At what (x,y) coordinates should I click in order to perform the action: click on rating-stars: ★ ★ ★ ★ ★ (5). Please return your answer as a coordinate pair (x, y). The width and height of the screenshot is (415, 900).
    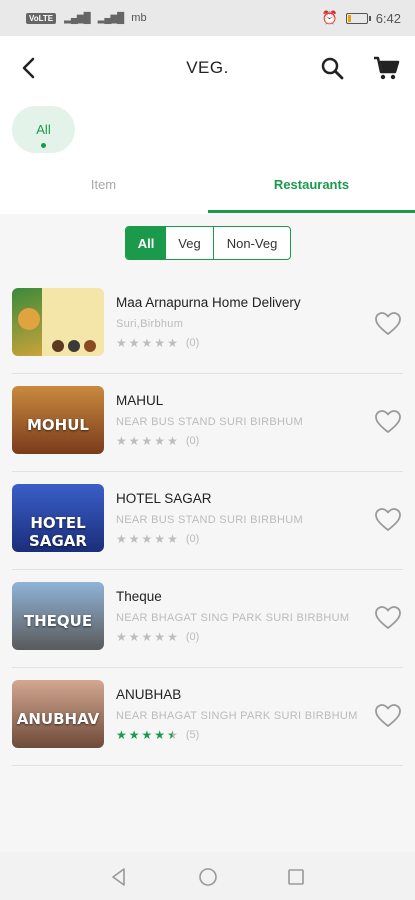
    Looking at the image, I should click on (157, 735).